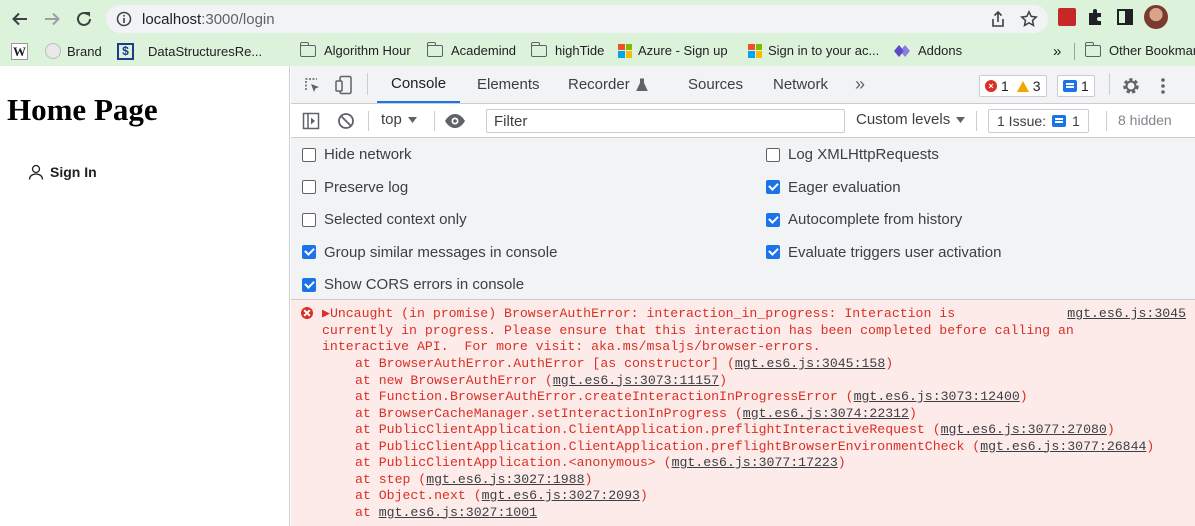  I want to click on forward-button, so click(52, 19).